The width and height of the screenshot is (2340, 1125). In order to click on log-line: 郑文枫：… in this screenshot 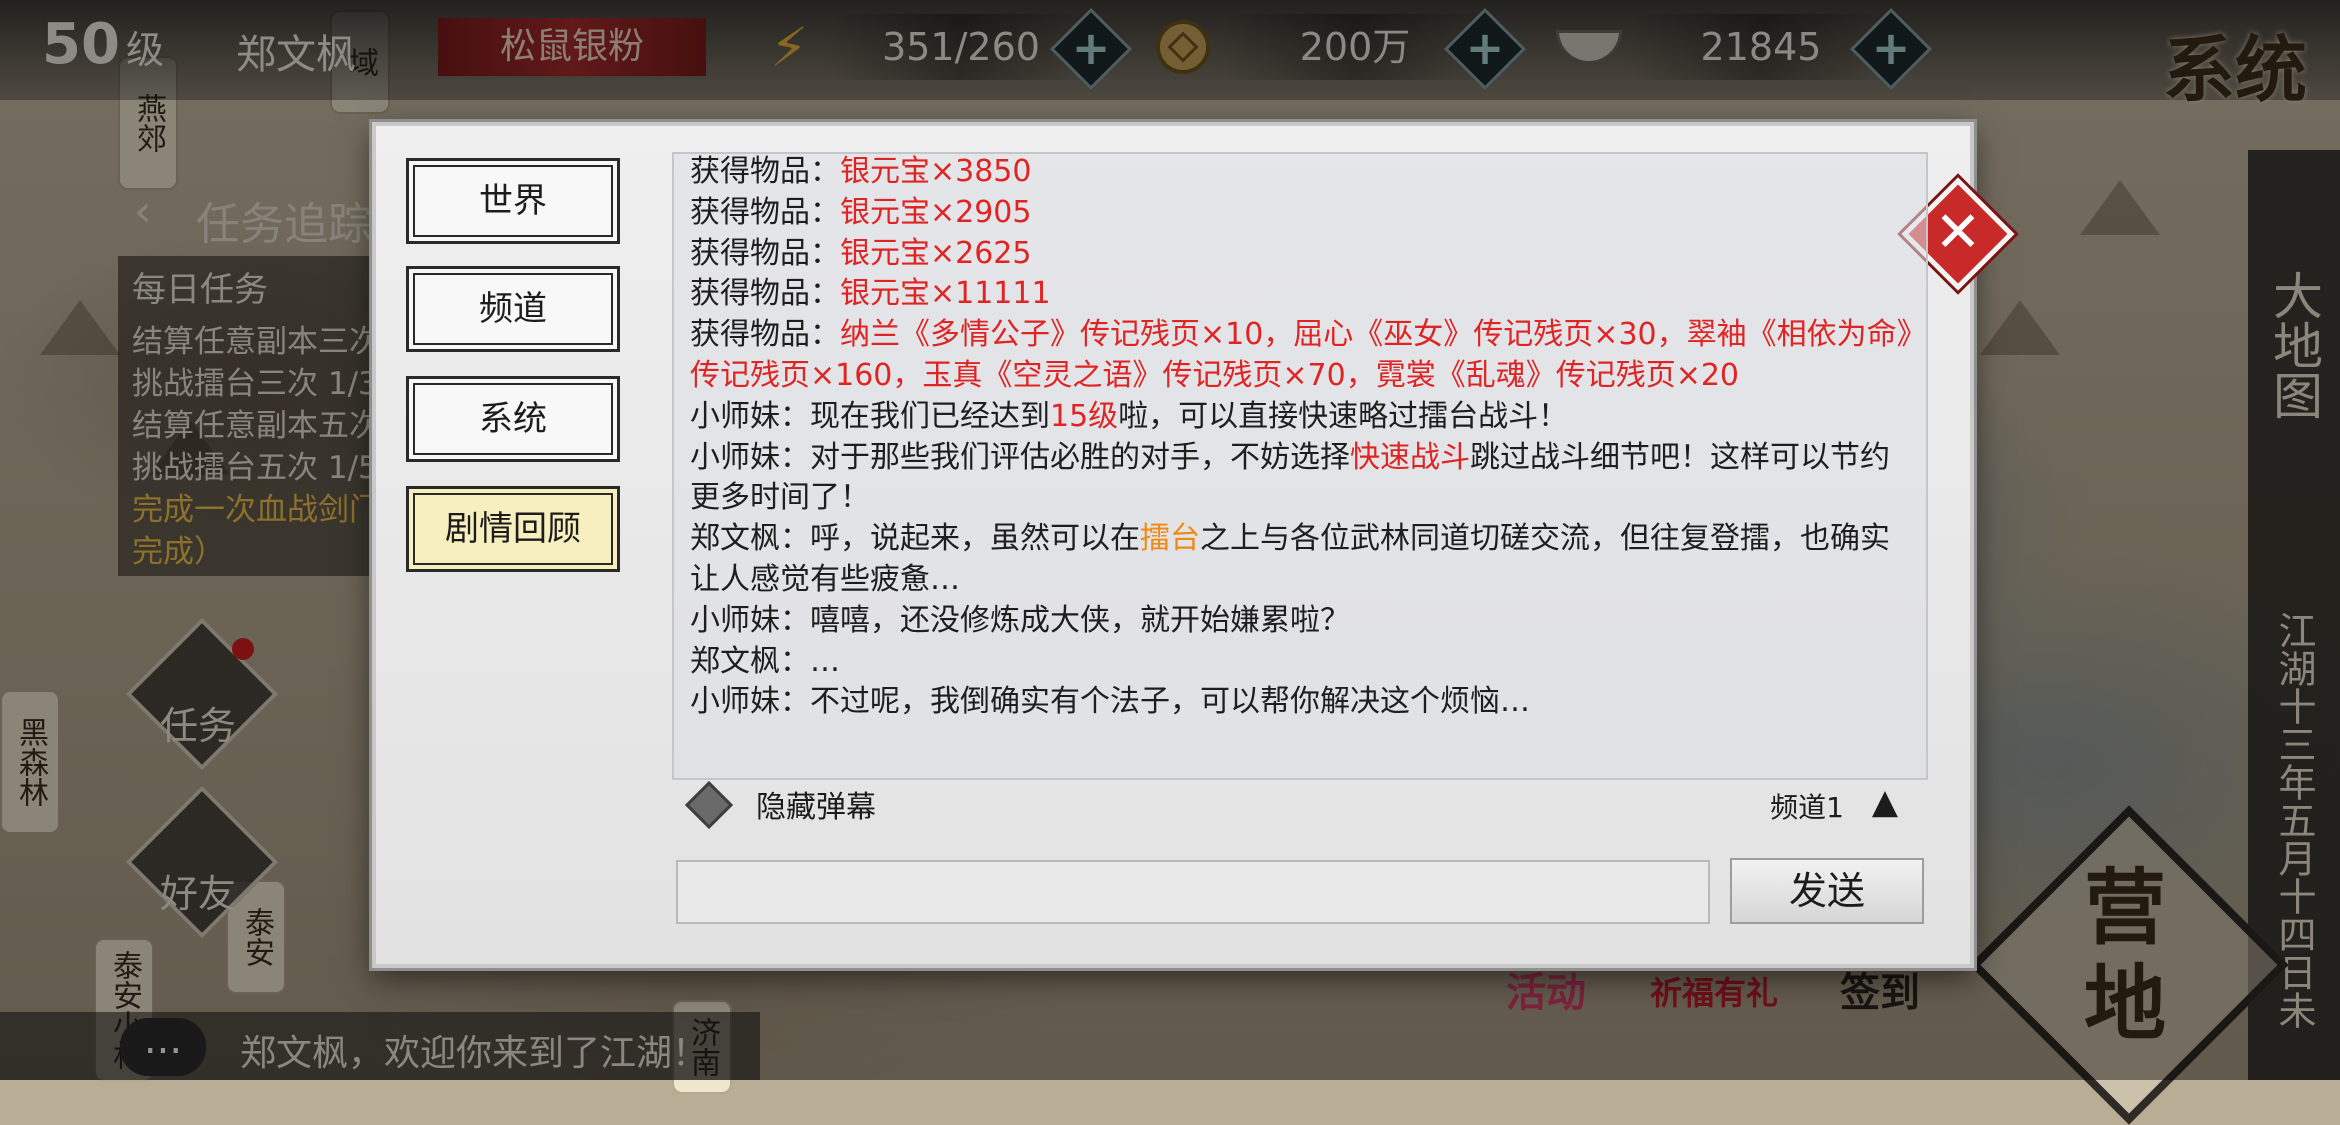, I will do `click(765, 661)`.